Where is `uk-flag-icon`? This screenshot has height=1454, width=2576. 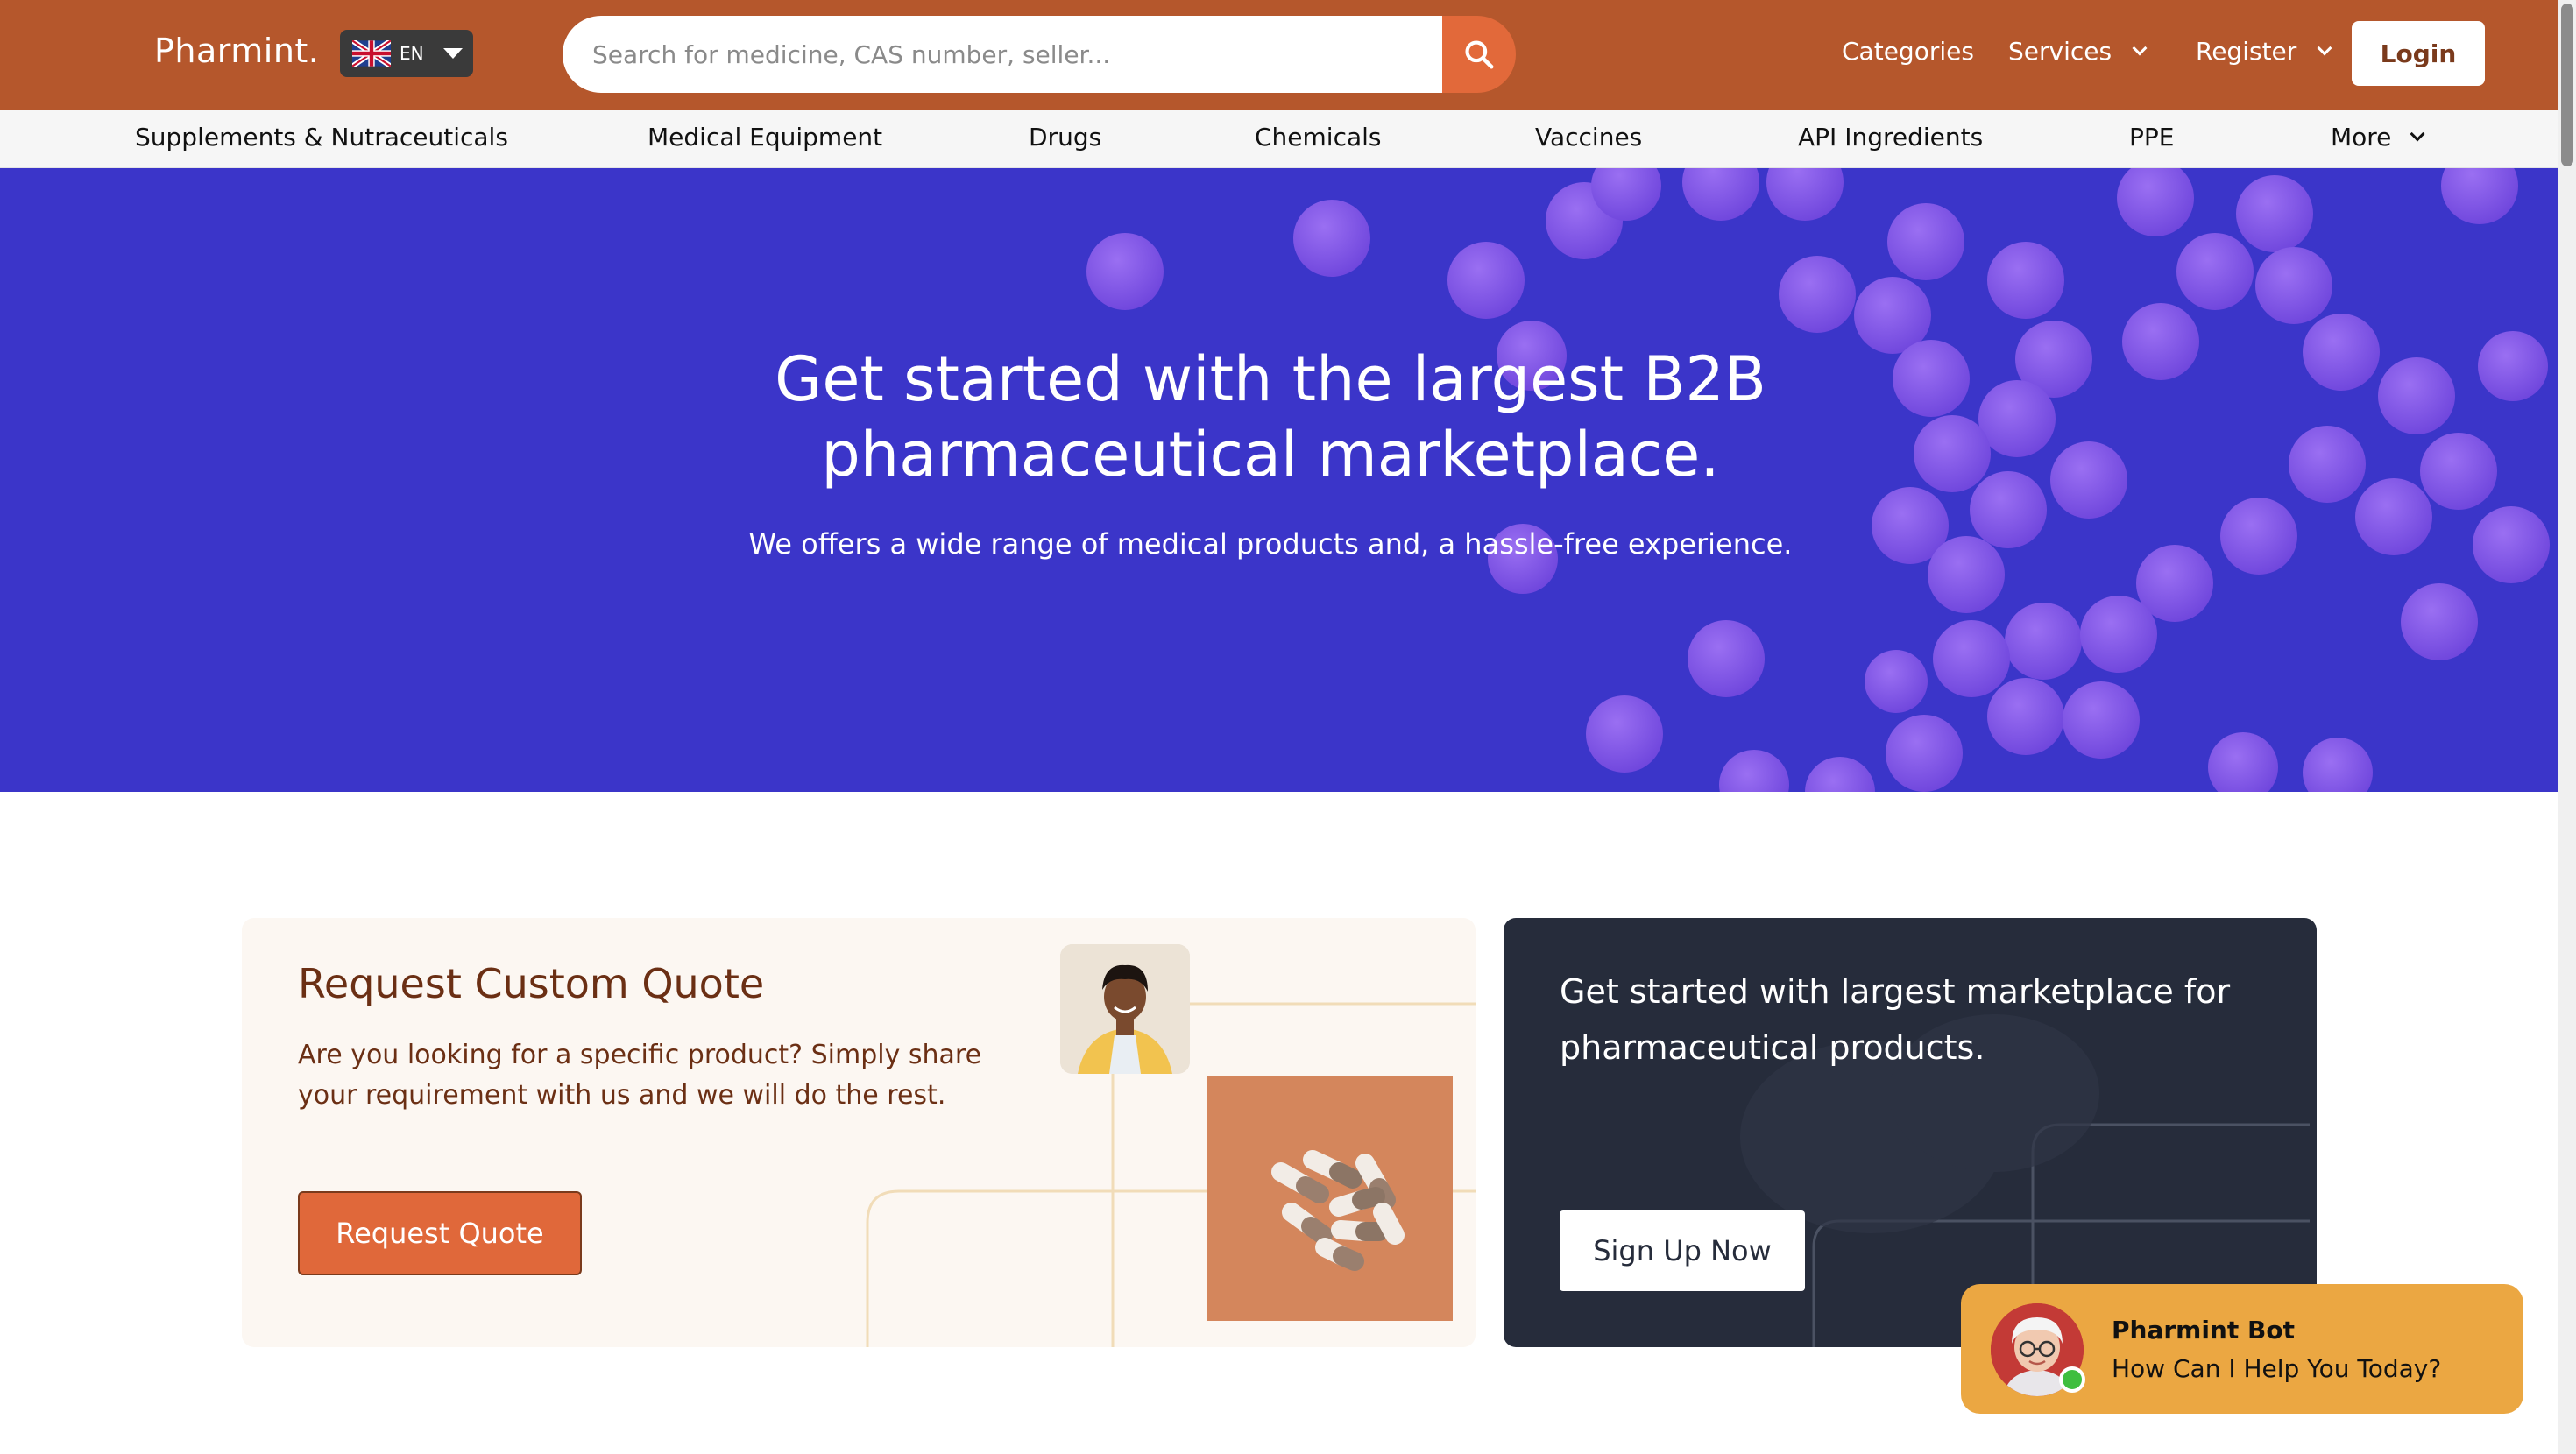 uk-flag-icon is located at coordinates (371, 53).